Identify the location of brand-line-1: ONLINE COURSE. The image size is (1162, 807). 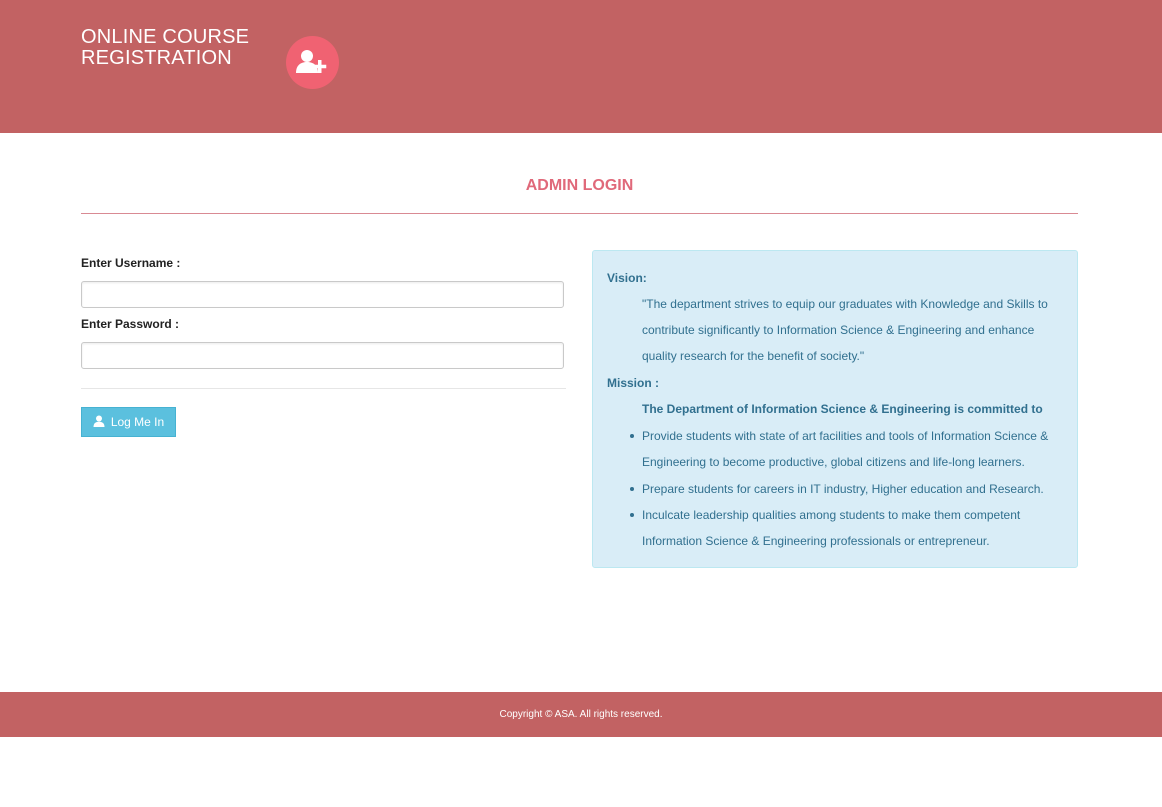
(165, 37).